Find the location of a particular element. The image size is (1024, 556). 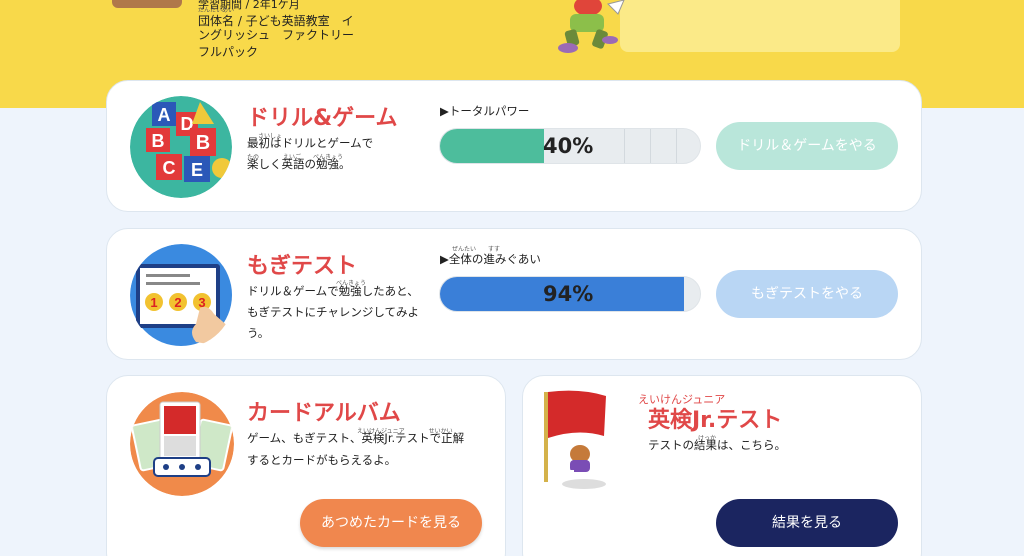

mogi-title: もぎテスト is located at coordinates (302, 266).